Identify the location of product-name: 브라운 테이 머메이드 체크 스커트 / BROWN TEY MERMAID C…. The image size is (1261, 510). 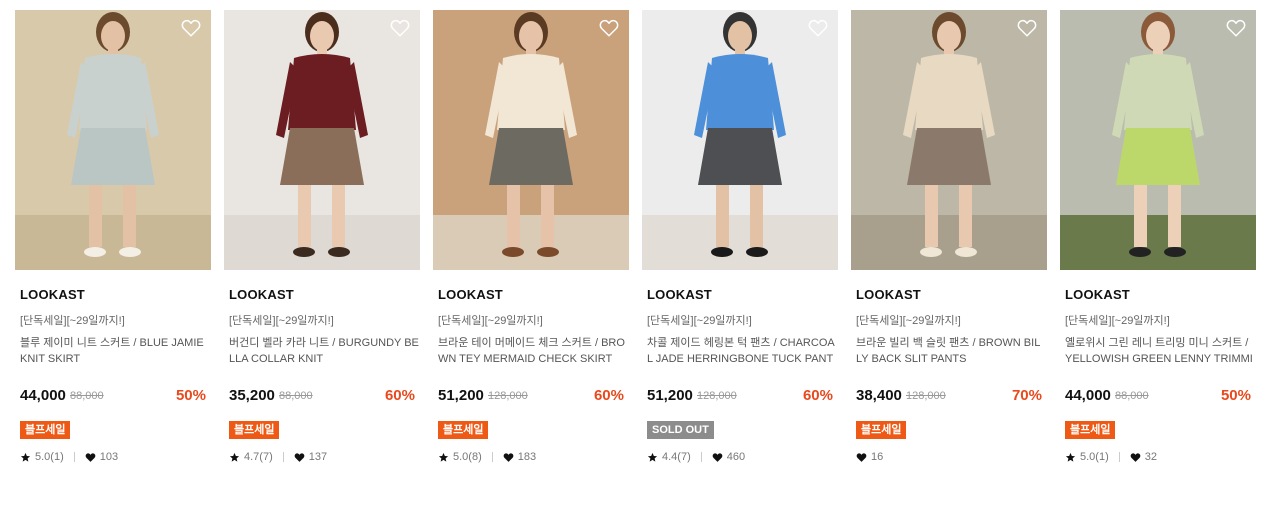
(533, 351).